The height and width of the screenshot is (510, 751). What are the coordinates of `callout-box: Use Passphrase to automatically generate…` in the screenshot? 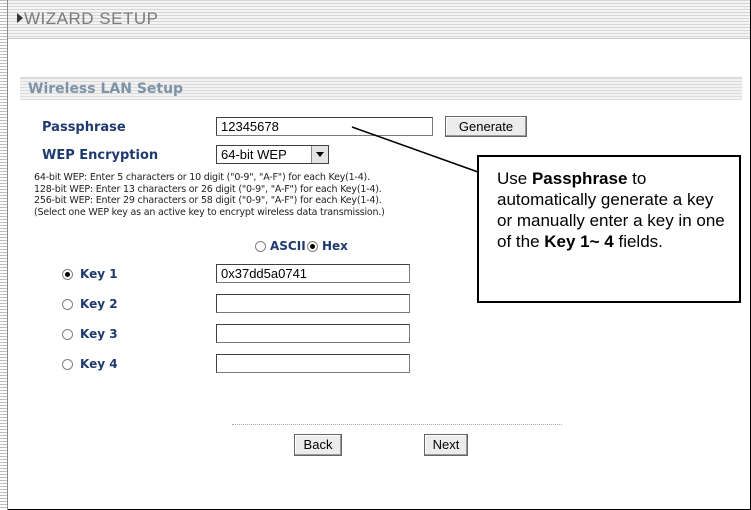 It's located at (609, 229).